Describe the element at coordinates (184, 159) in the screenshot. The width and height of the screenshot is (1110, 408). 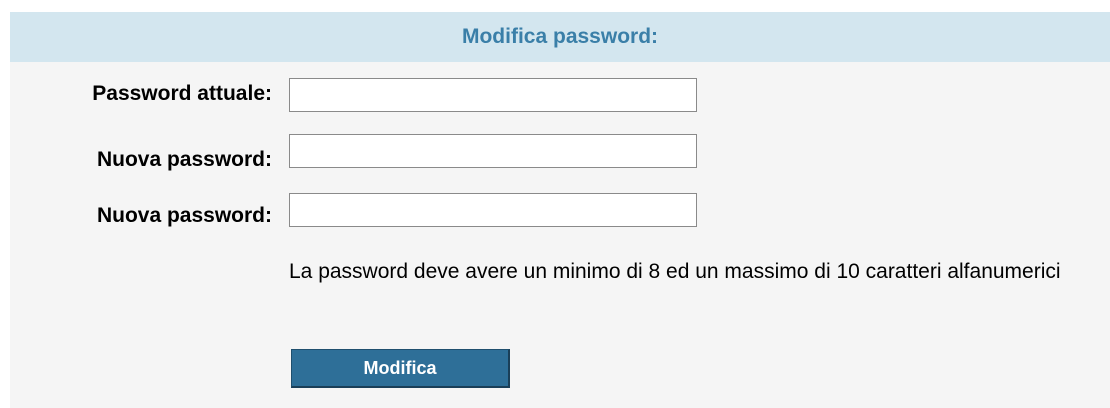
I see `new-password-label: Nuova password:` at that location.